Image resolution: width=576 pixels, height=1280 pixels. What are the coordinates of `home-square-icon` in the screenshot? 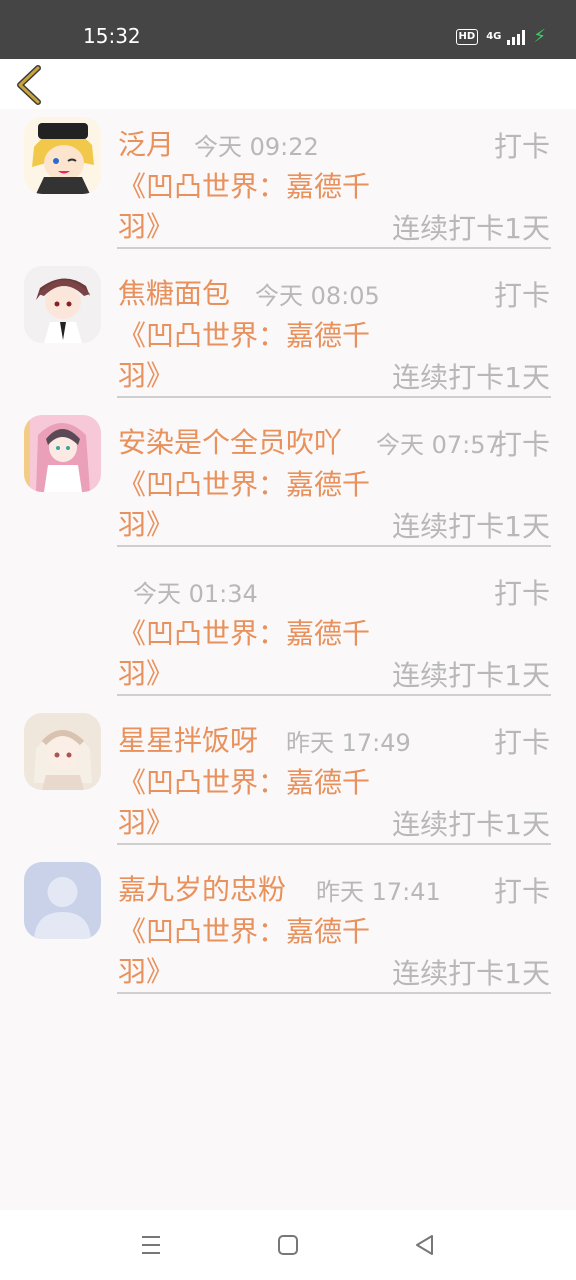 It's located at (288, 1245).